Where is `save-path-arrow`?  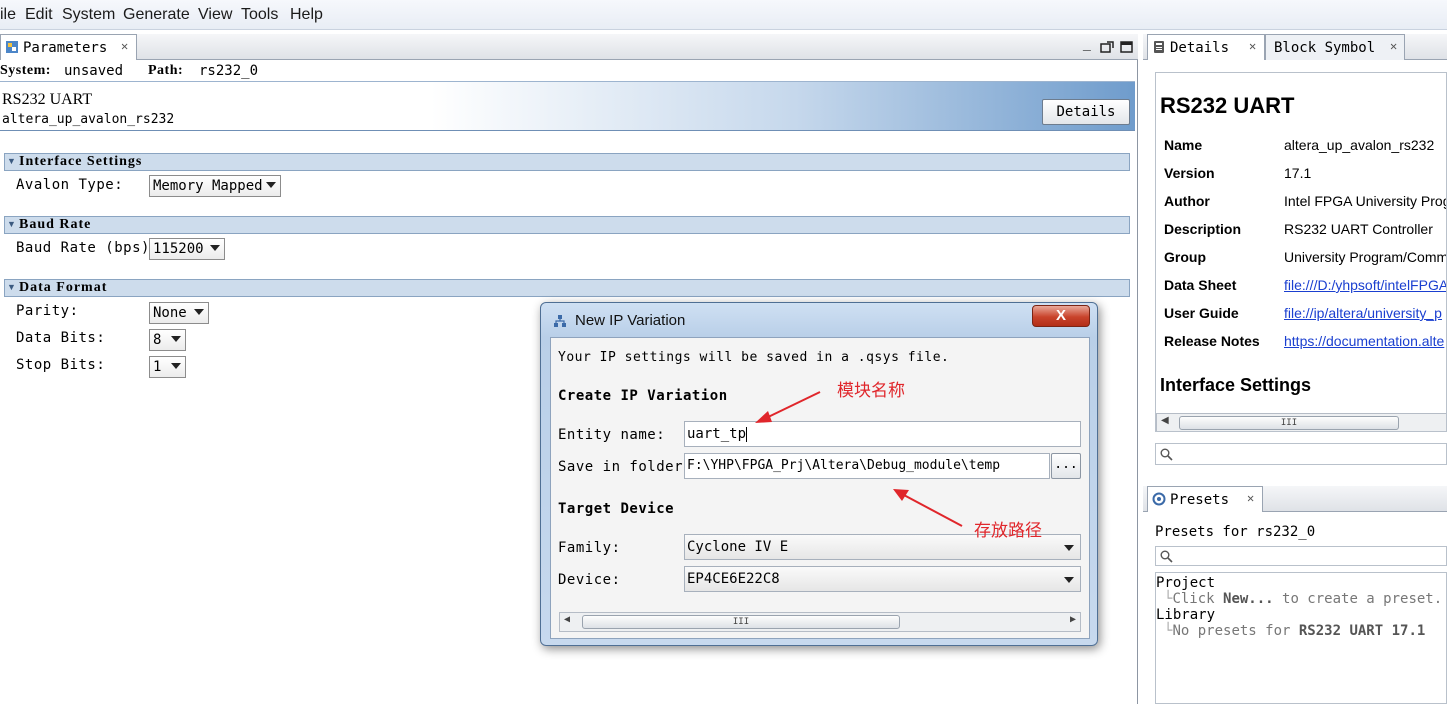
save-path-arrow is located at coordinates (928, 508).